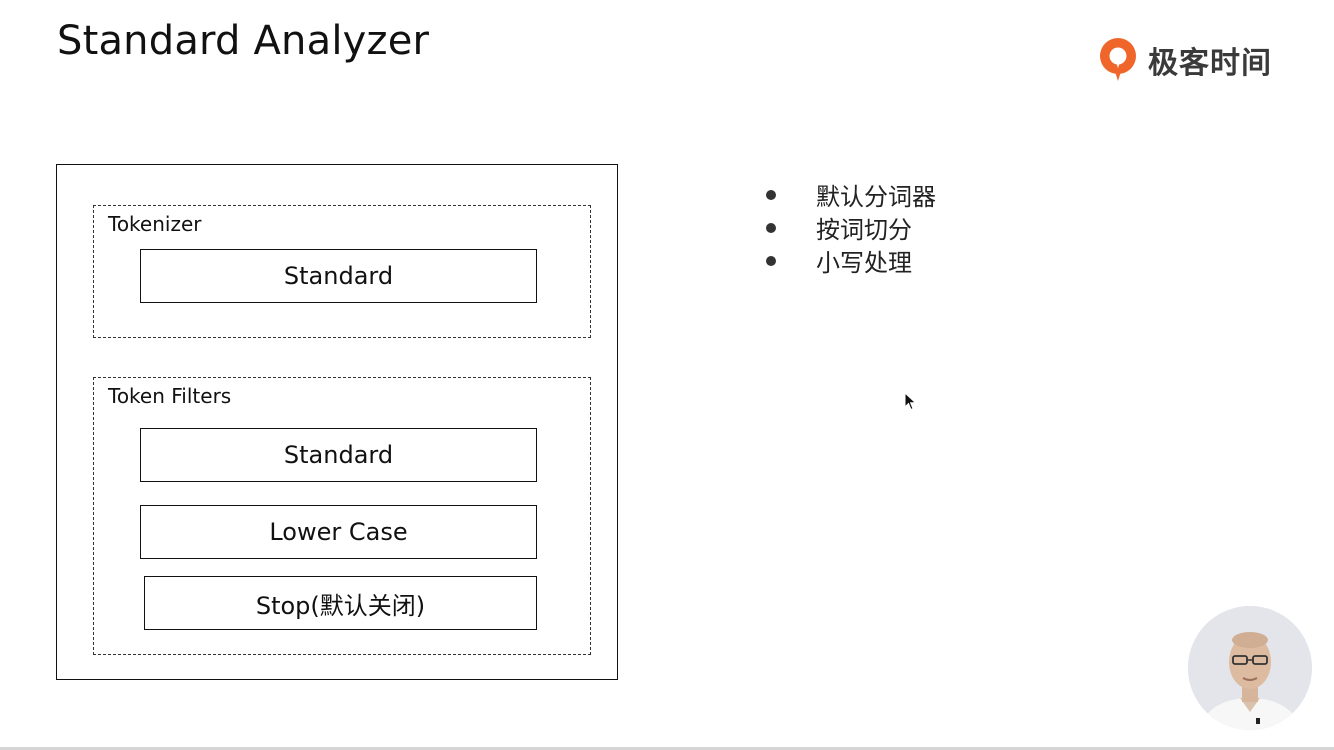 The width and height of the screenshot is (1334, 750). I want to click on tokenizer-group: Tokenizer Standard, so click(342, 271).